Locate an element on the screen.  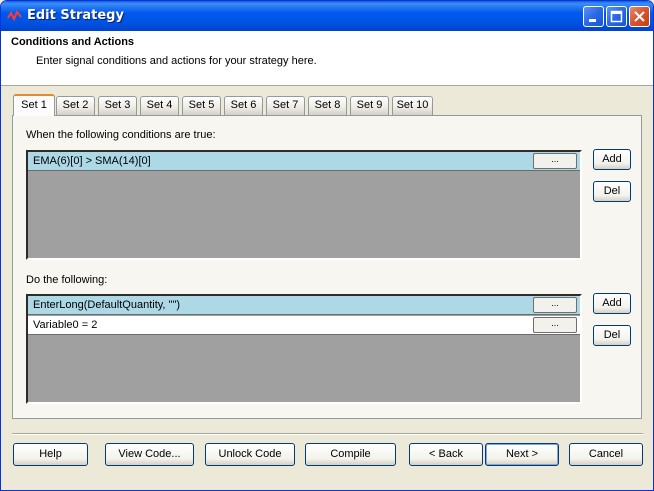
footer-separator is located at coordinates (327, 434).